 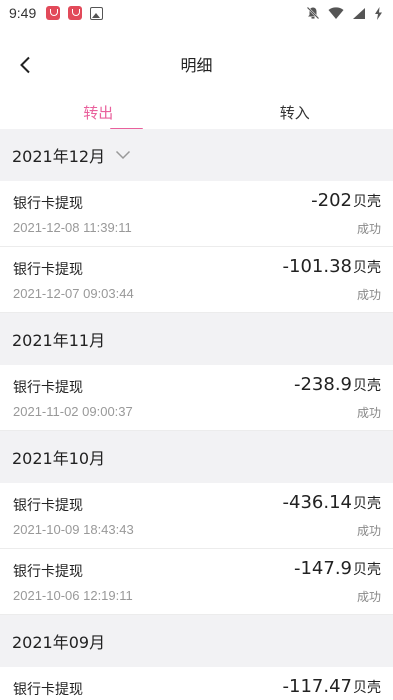 I want to click on transaction-amount: -436.14 贝壳, so click(x=332, y=502).